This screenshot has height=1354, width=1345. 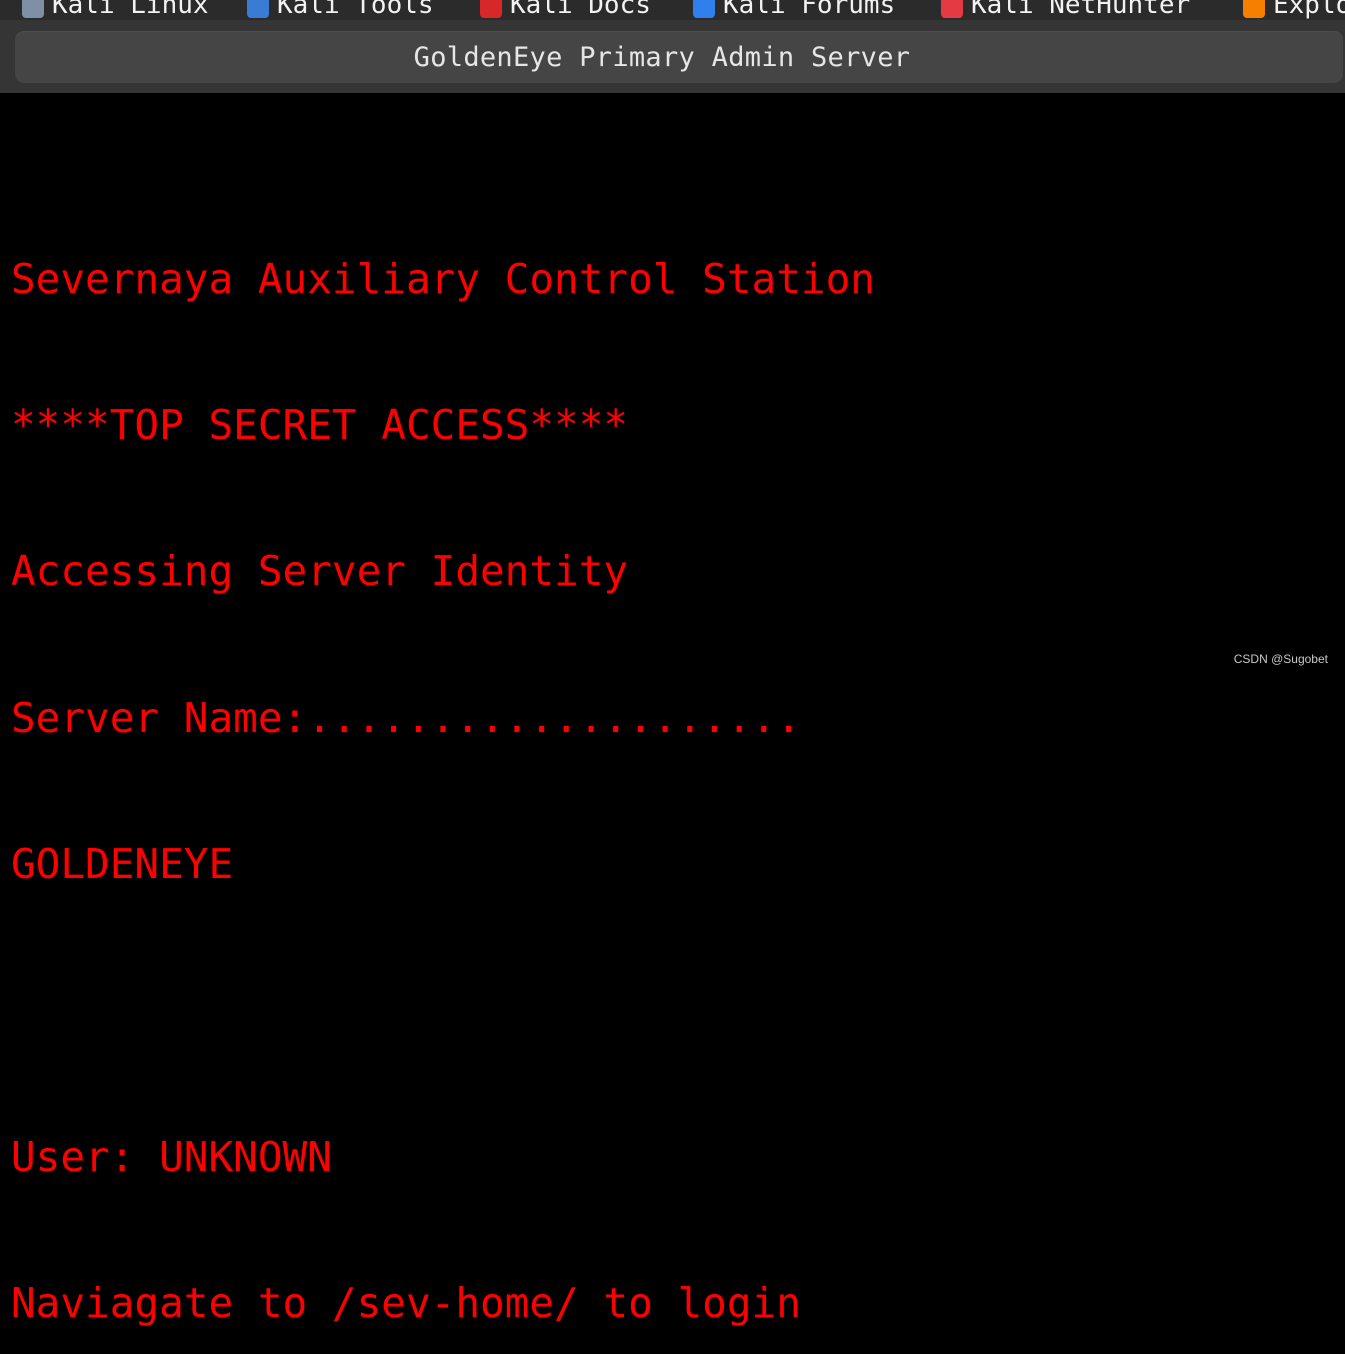 What do you see at coordinates (130, 10) in the screenshot?
I see `bookmark-label: Kali Linux` at bounding box center [130, 10].